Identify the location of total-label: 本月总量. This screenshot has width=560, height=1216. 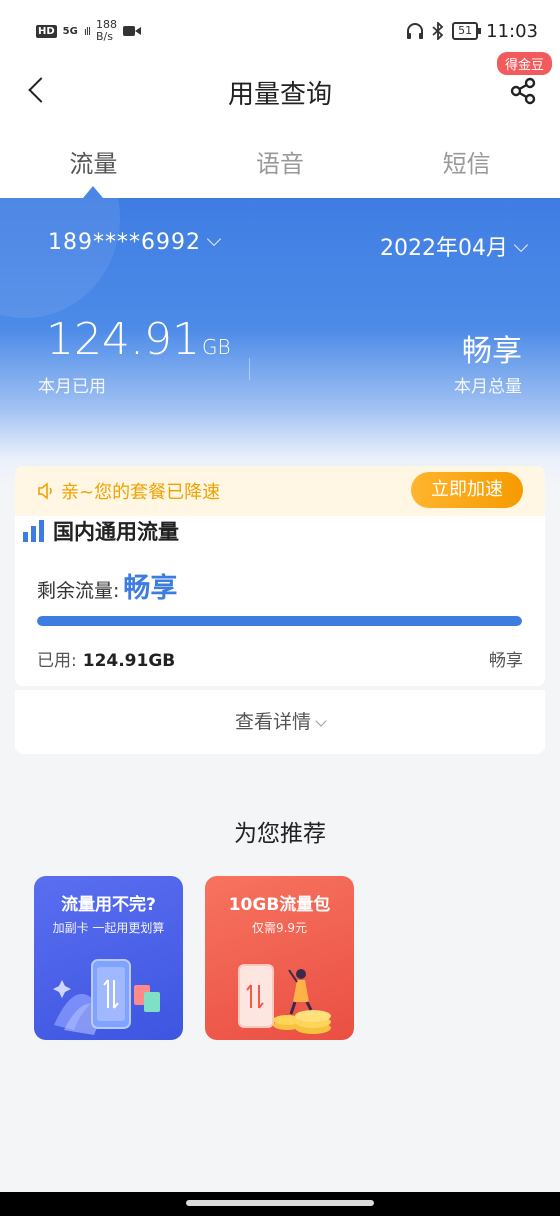
(488, 387).